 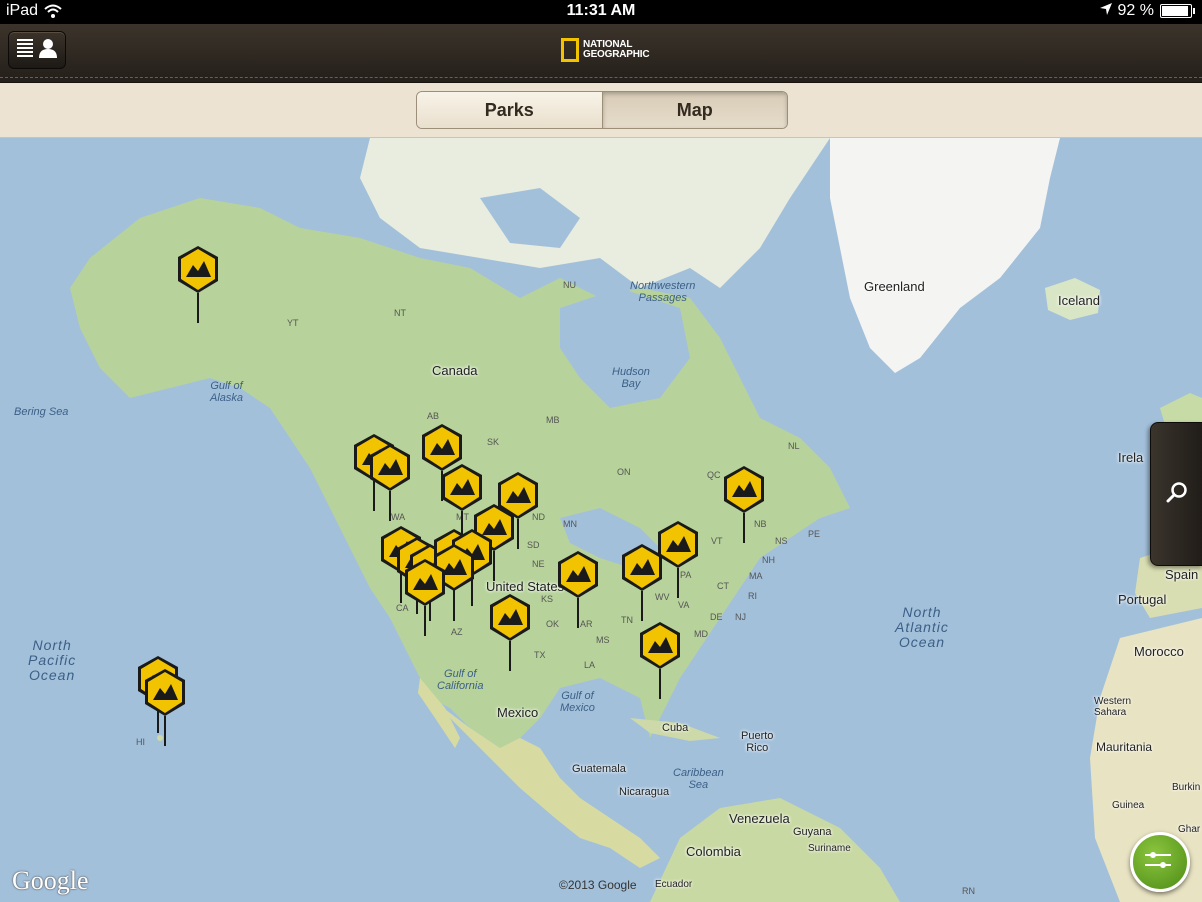 I want to click on label-sk: SK, so click(x=493, y=442).